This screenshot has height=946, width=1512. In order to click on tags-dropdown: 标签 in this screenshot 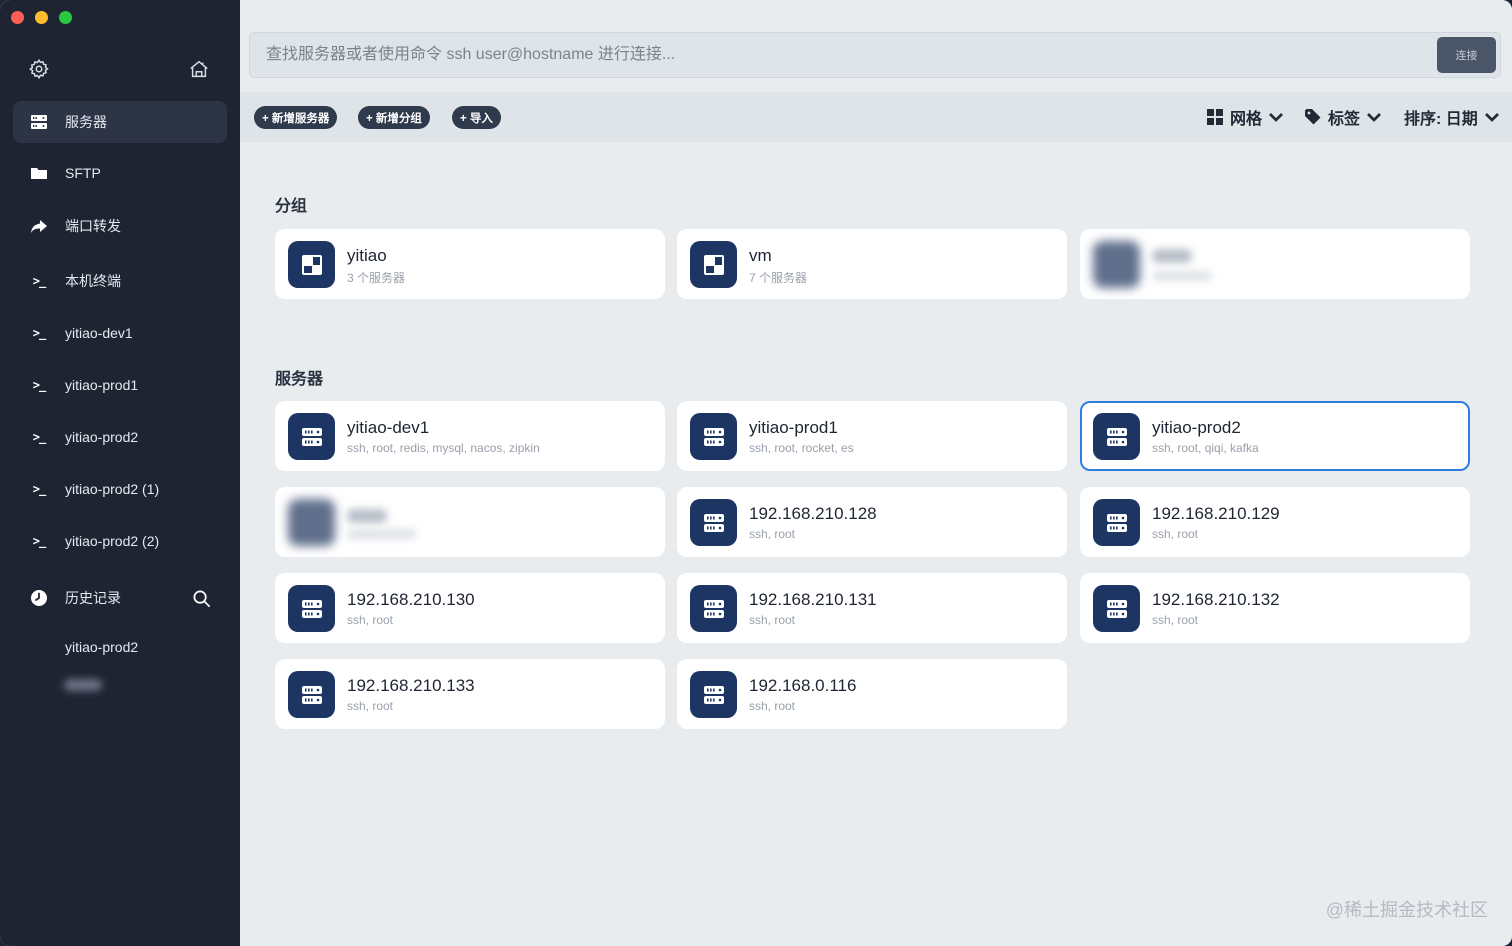, I will do `click(1346, 117)`.